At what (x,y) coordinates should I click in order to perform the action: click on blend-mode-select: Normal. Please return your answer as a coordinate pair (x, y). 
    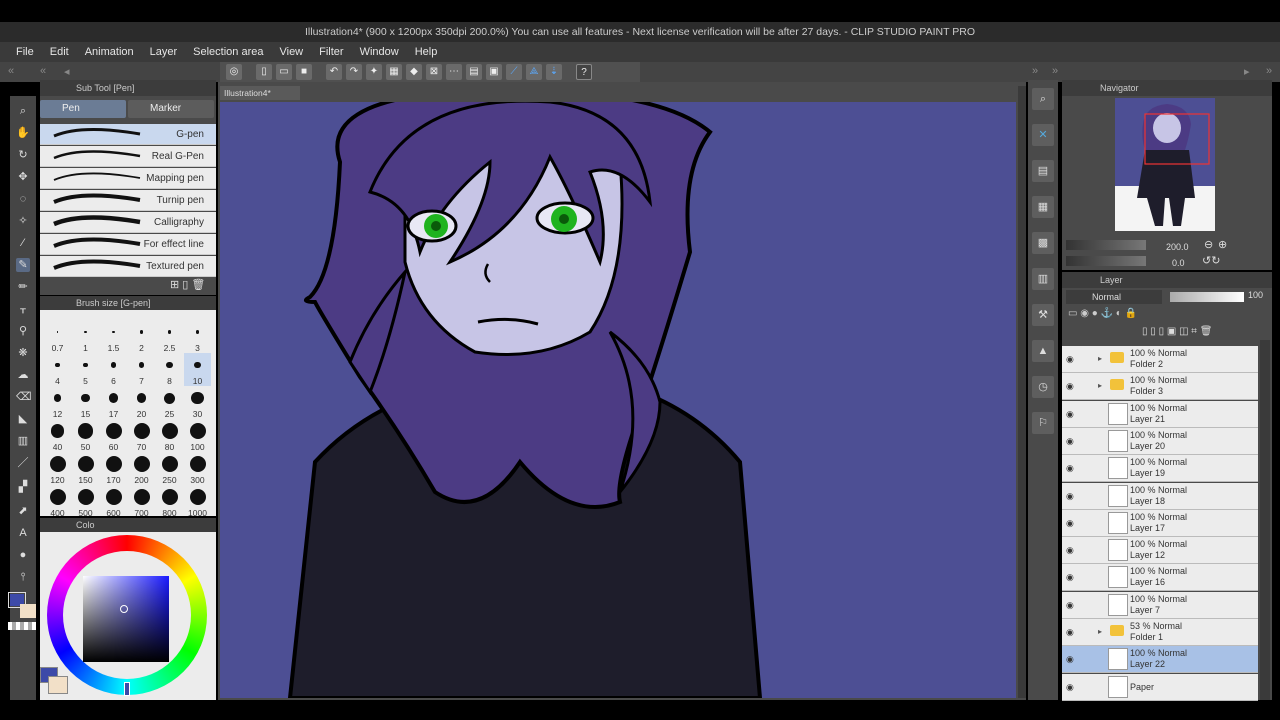
    Looking at the image, I should click on (1114, 297).